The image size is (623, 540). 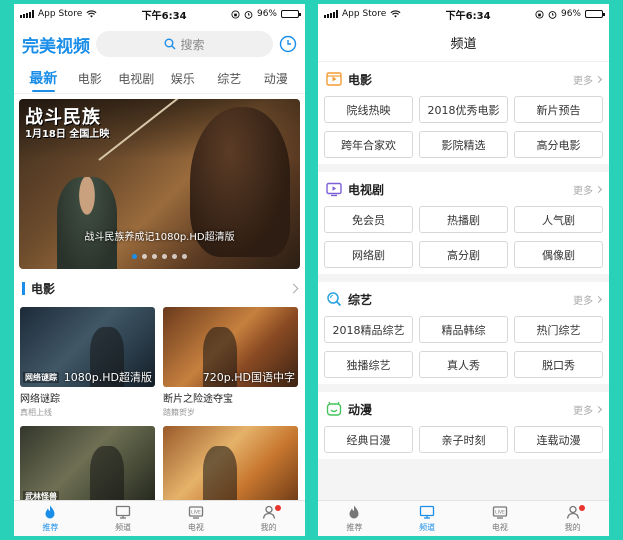 What do you see at coordinates (463, 439) in the screenshot?
I see `channel-pill: 亲子时刻` at bounding box center [463, 439].